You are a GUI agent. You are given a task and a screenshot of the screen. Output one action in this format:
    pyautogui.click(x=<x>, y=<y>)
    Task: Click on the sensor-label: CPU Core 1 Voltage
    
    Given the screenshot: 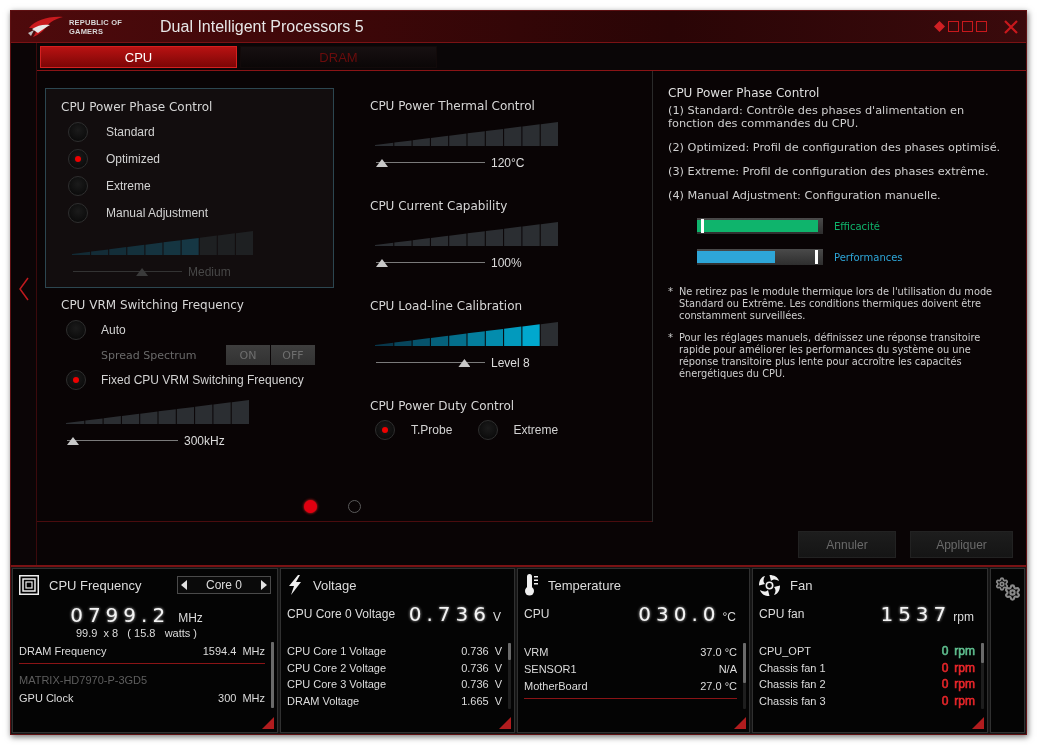 What is the action you would take?
    pyautogui.click(x=337, y=651)
    